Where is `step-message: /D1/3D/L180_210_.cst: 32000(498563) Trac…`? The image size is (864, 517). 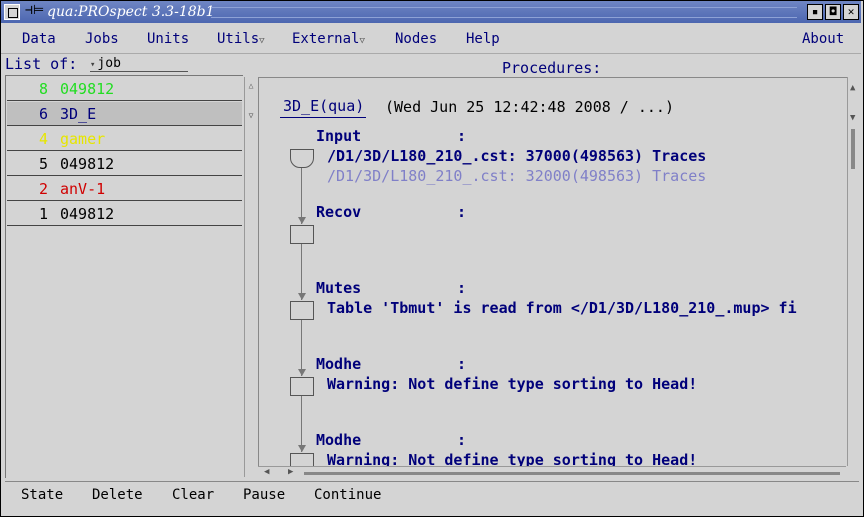
step-message: /D1/3D/L180_210_.cst: 32000(498563) Trac… is located at coordinates (517, 176).